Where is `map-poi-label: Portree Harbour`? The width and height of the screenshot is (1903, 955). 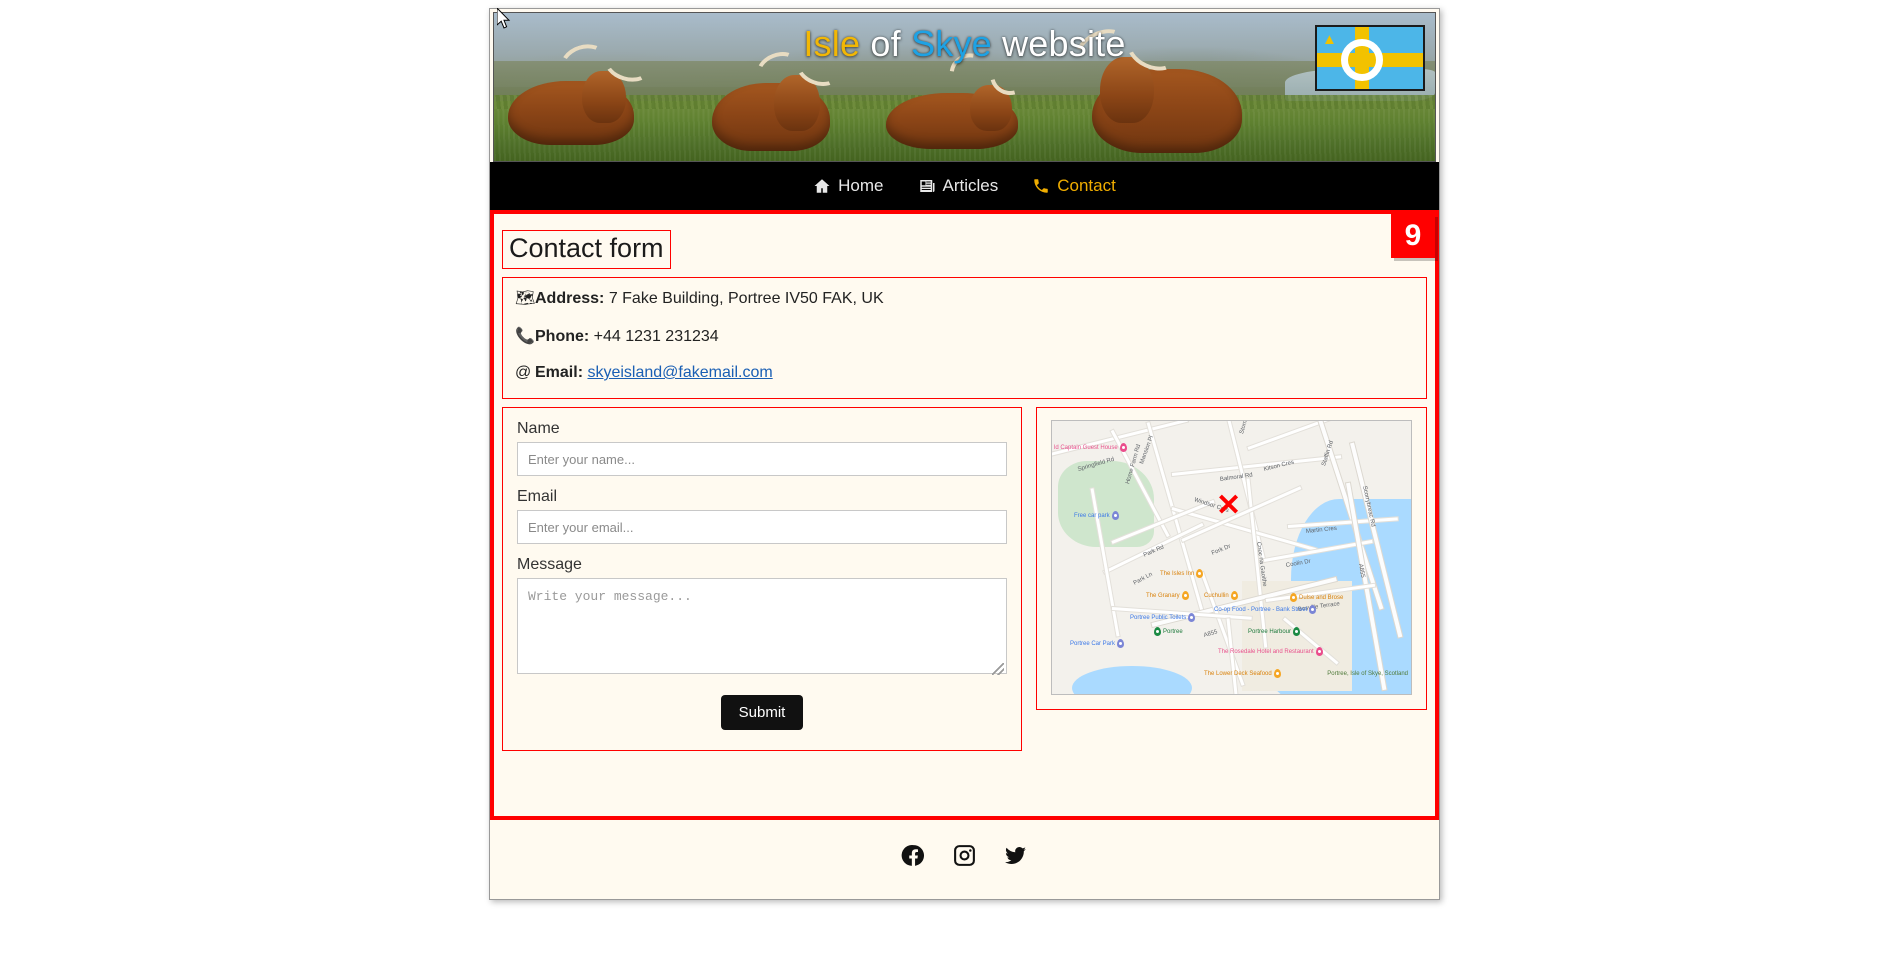 map-poi-label: Portree Harbour is located at coordinates (1270, 631).